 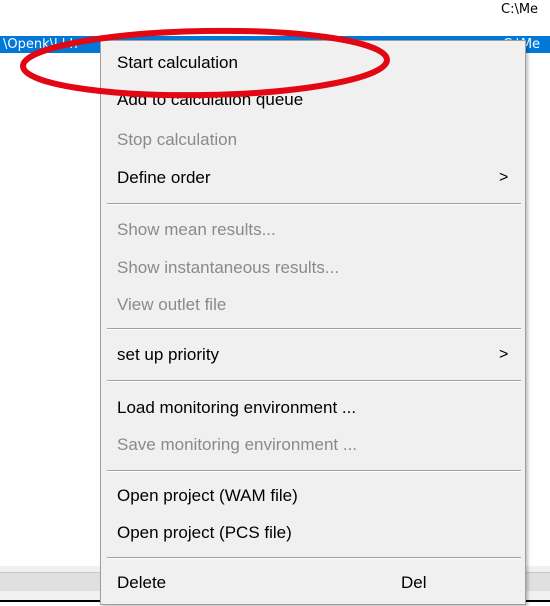 I want to click on menu-item-delete: Delete Del, so click(x=313, y=583).